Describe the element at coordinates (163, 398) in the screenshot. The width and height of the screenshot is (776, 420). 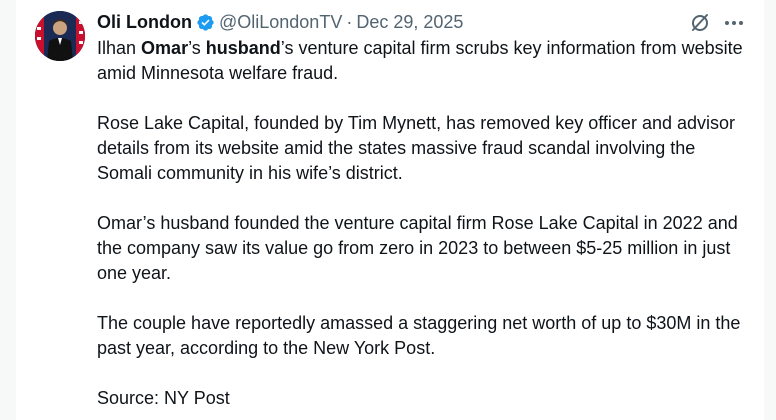
I see `tweet-paragraph-5: Source: NY Post` at that location.